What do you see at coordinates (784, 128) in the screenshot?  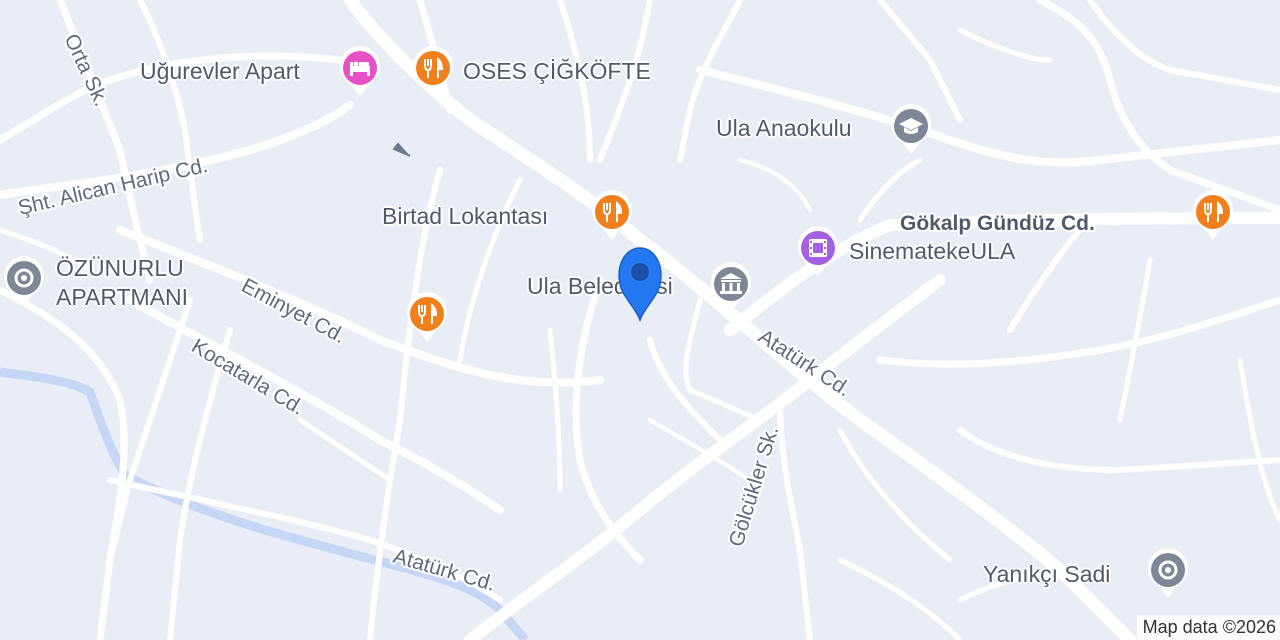 I see `poi-label-ula-anaokulu: Ula Anaokulu` at bounding box center [784, 128].